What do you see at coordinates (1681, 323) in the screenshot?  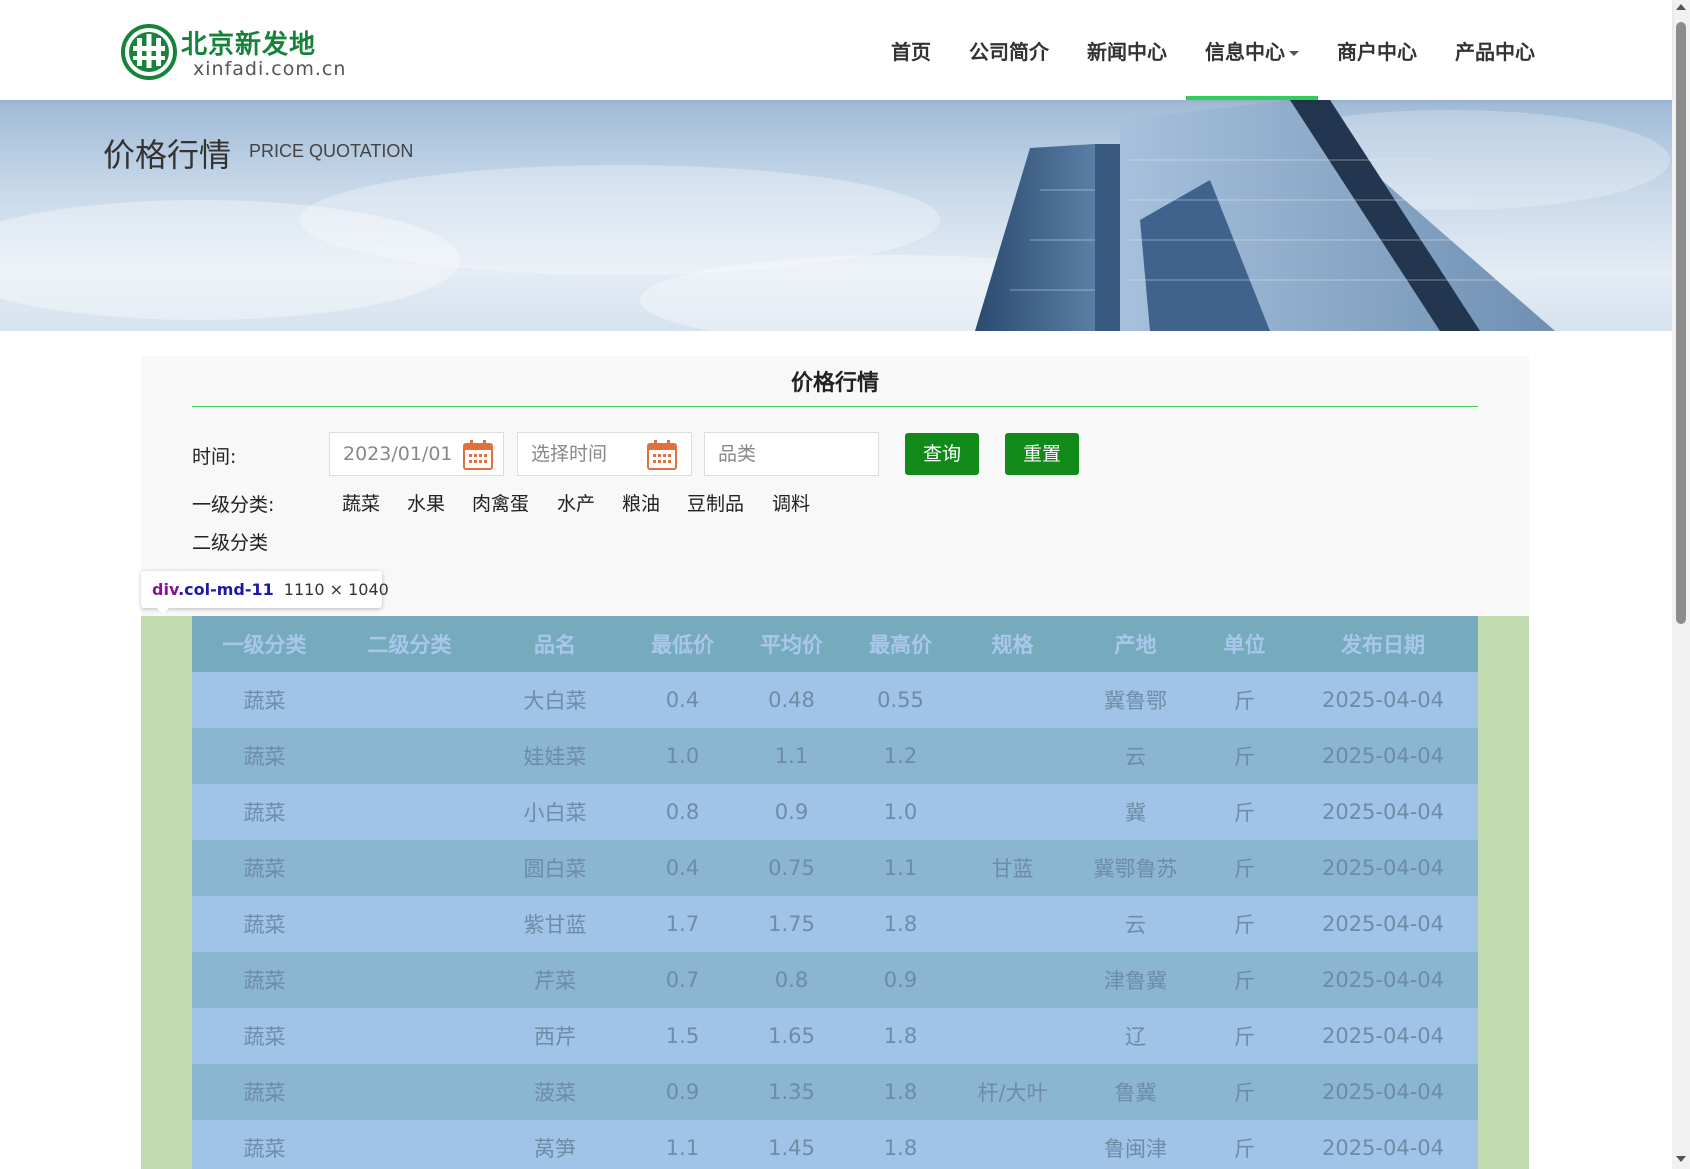 I see `scrollbar-thumb` at bounding box center [1681, 323].